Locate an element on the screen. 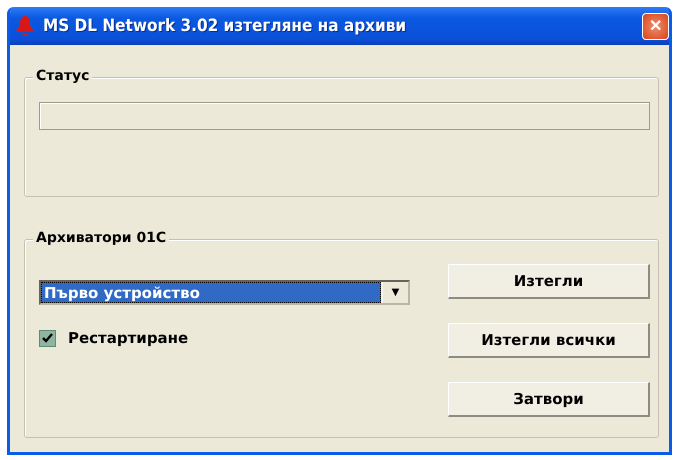  action-button: Затвори is located at coordinates (549, 399).